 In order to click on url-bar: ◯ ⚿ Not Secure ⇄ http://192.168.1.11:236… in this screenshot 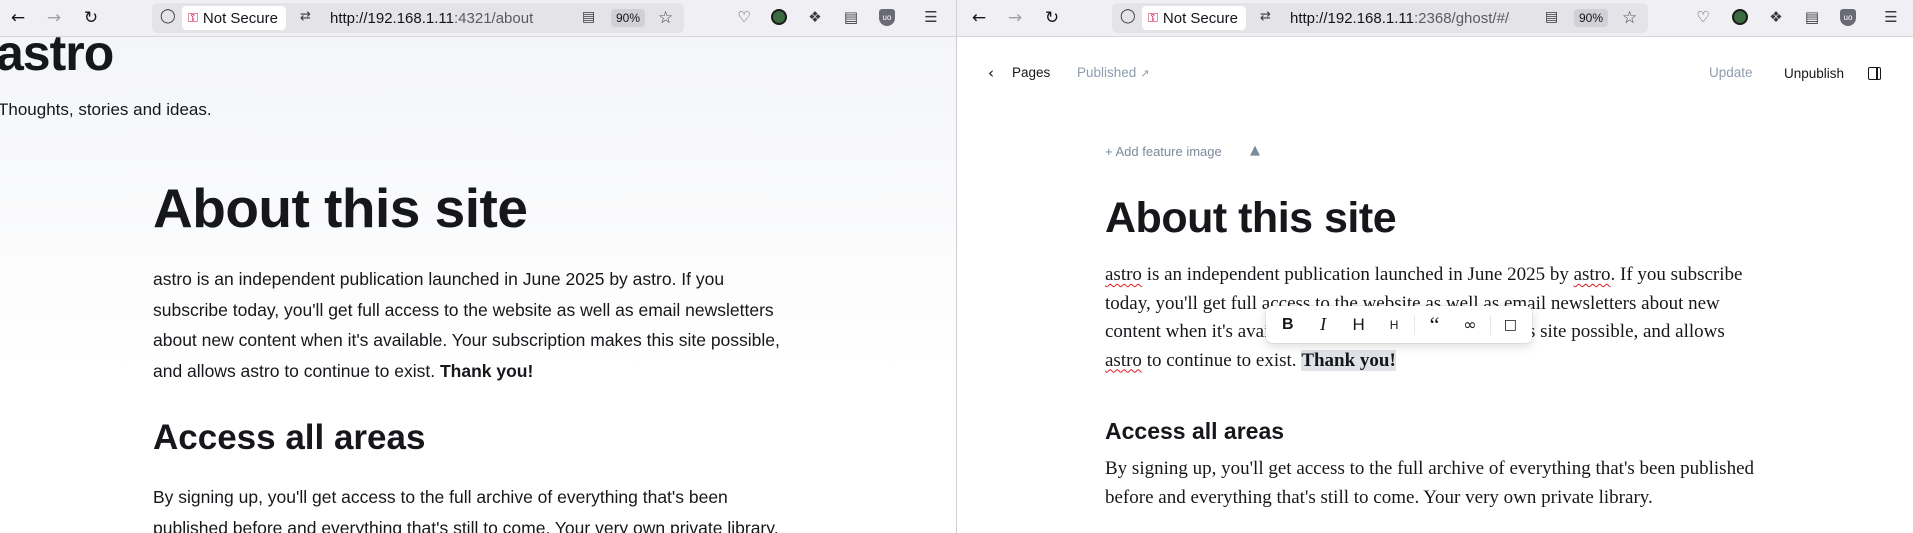, I will do `click(1380, 18)`.